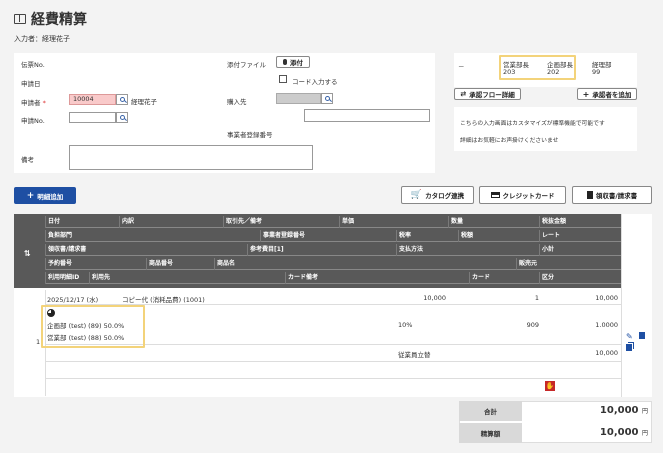  What do you see at coordinates (33, 121) in the screenshot?
I see `apply-no-label: 申請No.` at bounding box center [33, 121].